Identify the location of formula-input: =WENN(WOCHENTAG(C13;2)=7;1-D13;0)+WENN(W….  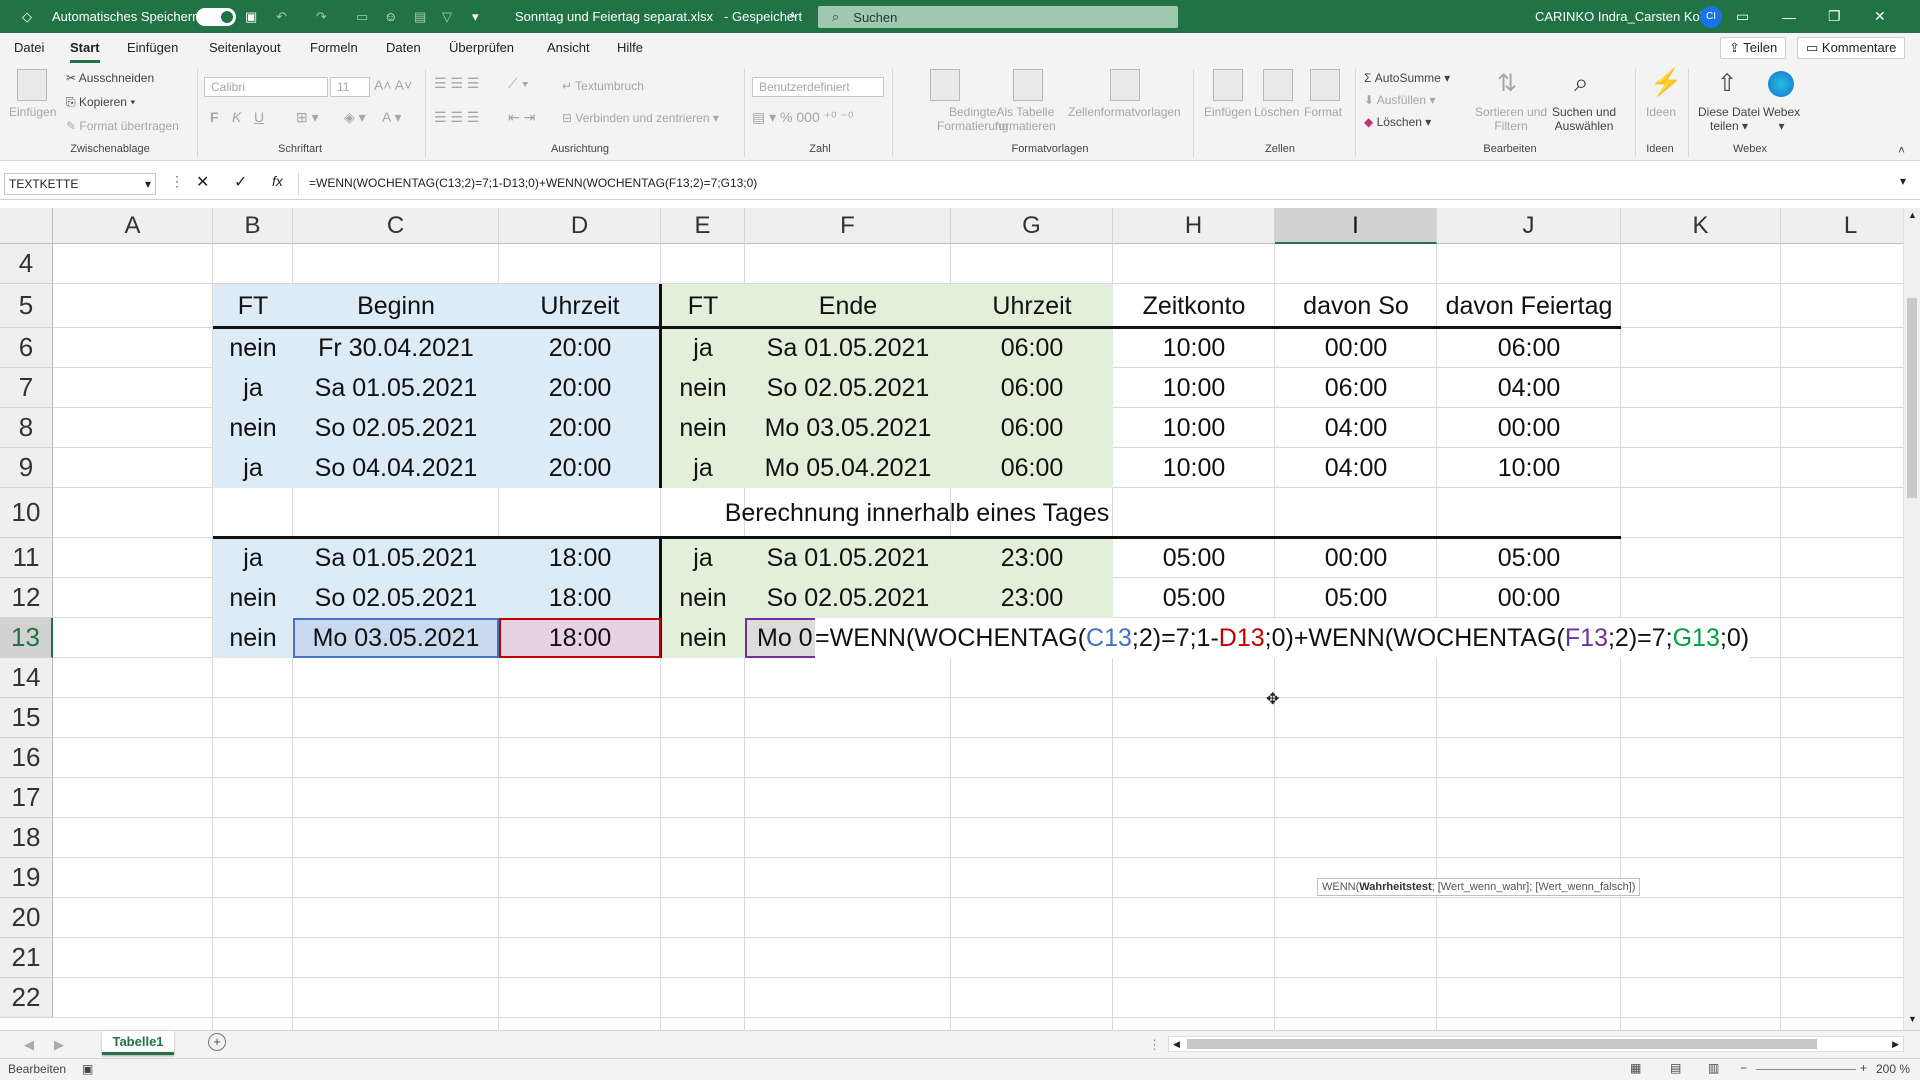
(1103, 184).